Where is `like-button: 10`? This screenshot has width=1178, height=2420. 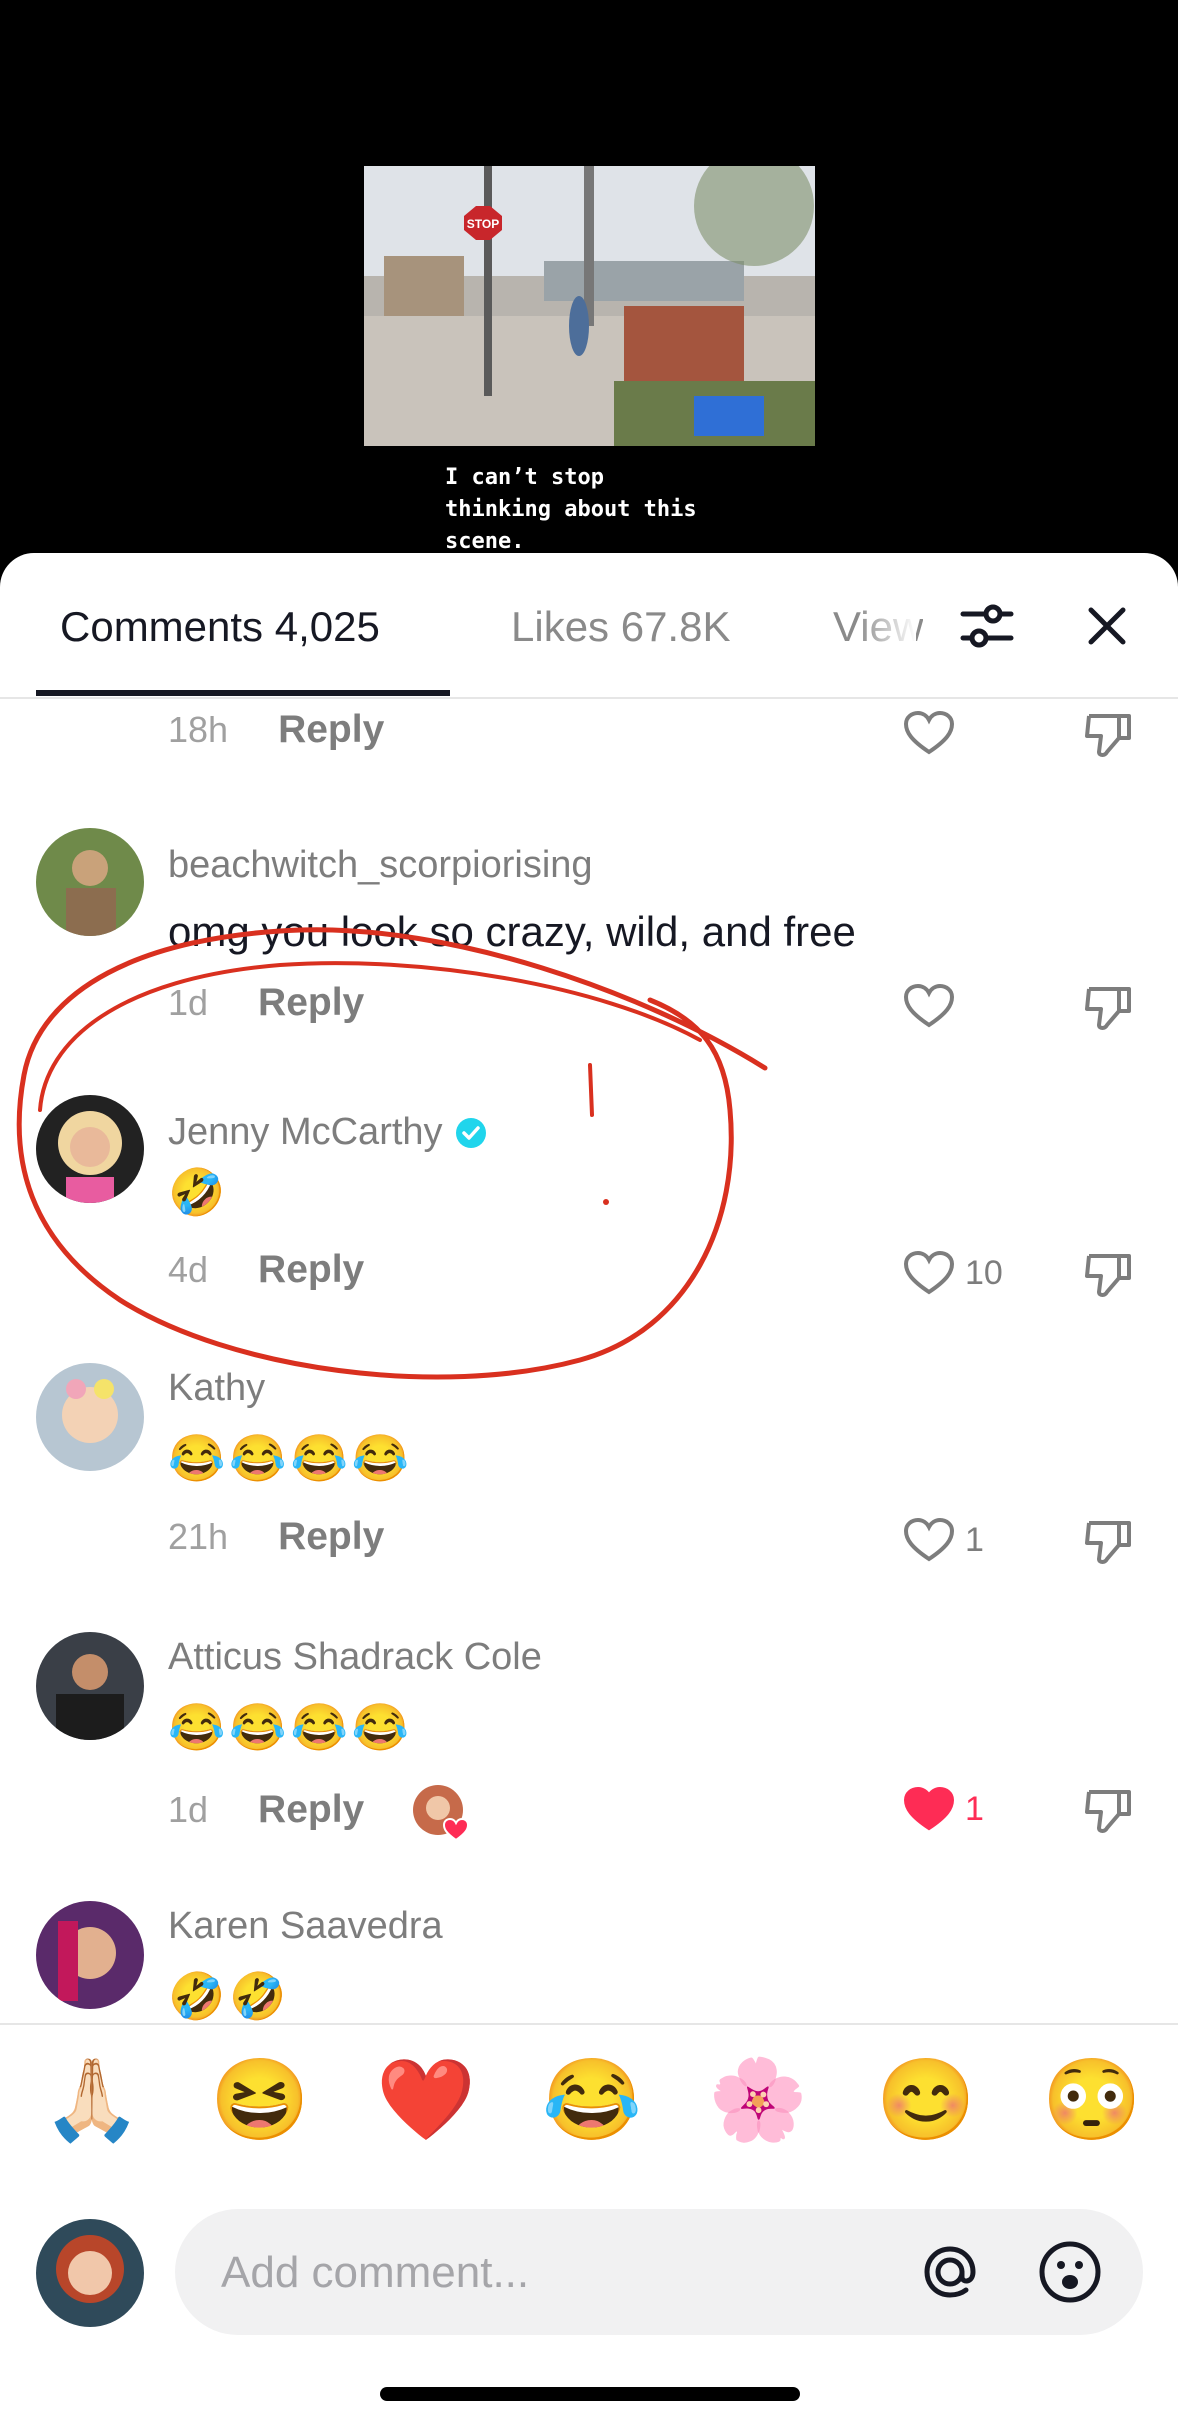
like-button: 10 is located at coordinates (953, 1273).